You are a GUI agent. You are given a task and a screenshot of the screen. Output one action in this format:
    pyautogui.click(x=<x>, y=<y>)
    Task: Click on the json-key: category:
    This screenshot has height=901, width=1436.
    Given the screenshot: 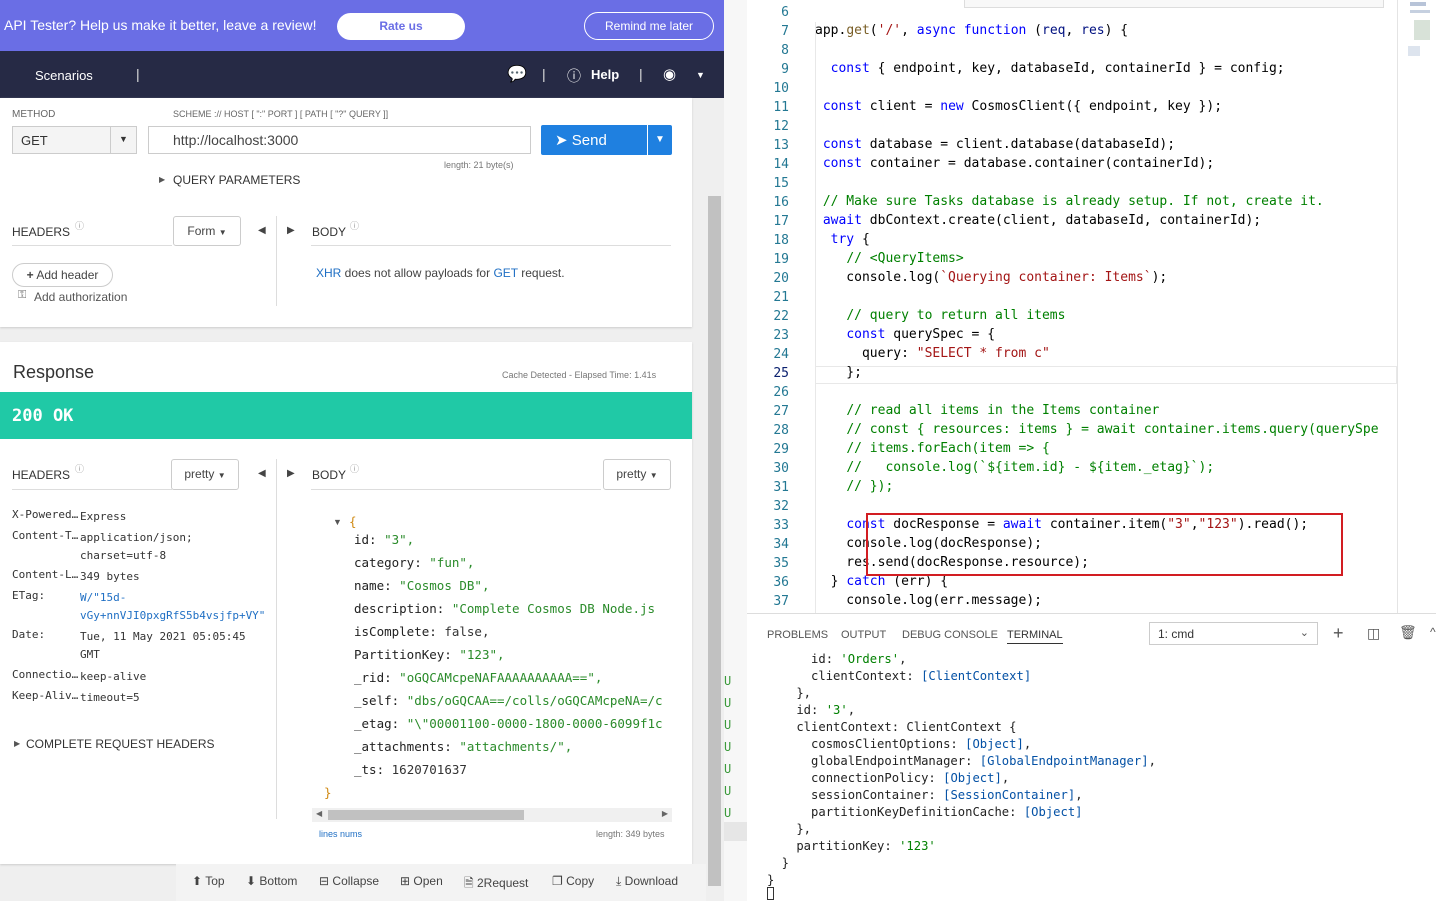 What is the action you would take?
    pyautogui.click(x=388, y=562)
    